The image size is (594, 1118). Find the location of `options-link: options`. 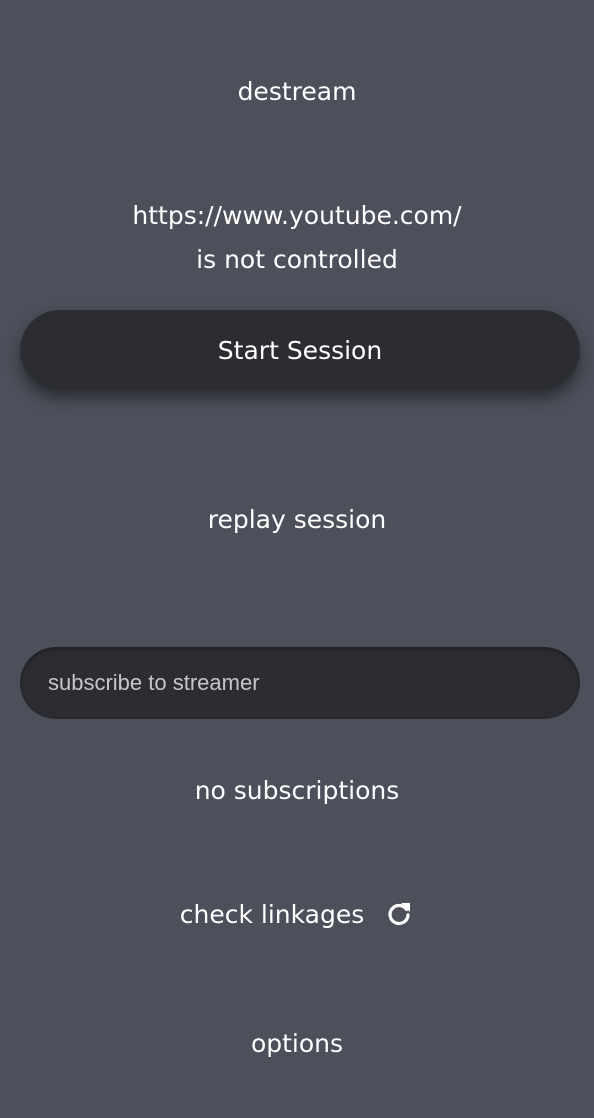

options-link: options is located at coordinates (297, 1044).